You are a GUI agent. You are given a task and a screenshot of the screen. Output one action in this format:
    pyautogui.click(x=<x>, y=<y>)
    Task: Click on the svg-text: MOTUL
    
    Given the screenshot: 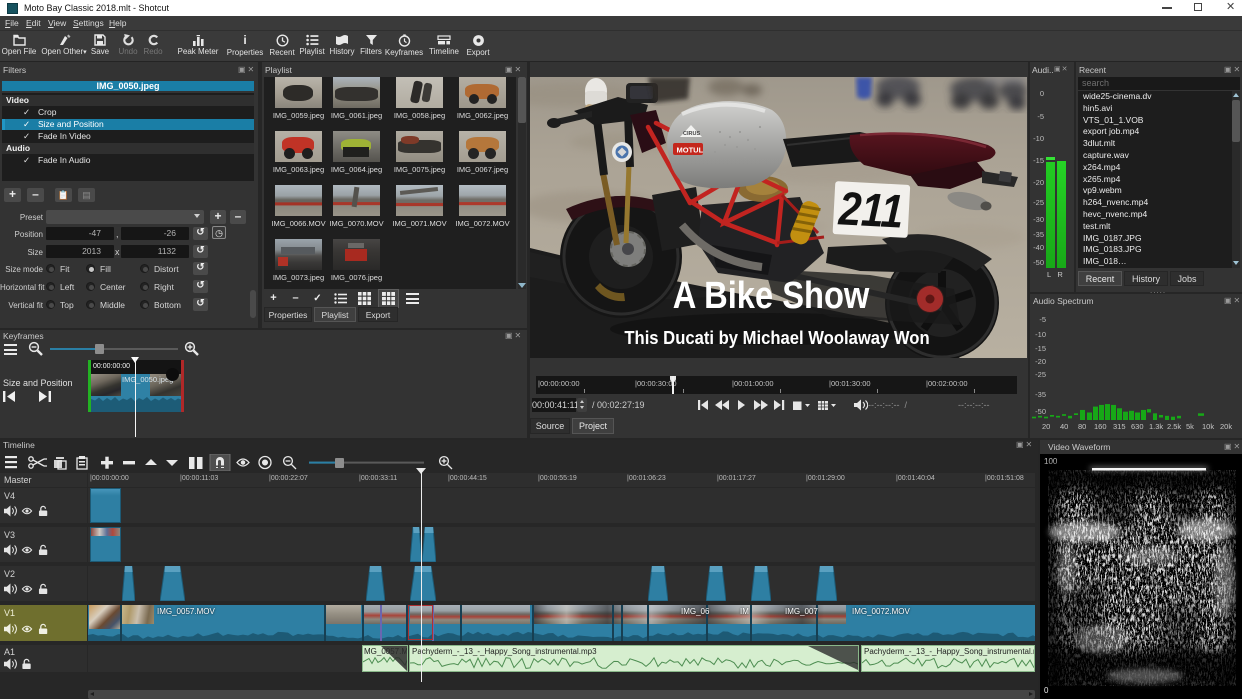 What is the action you would take?
    pyautogui.click(x=690, y=150)
    